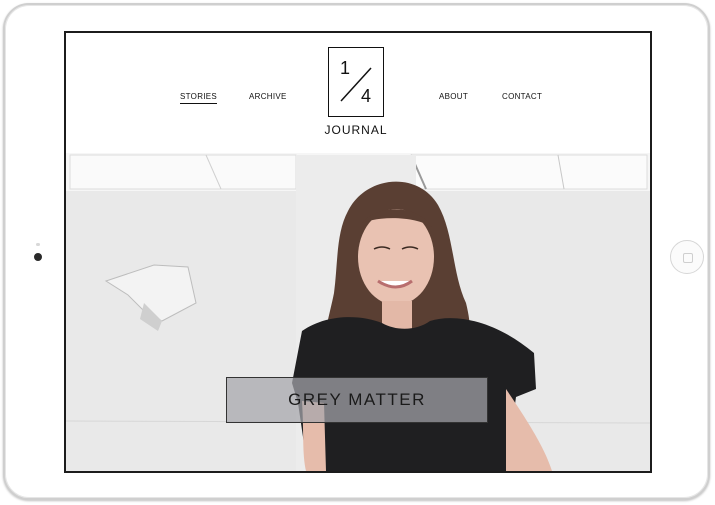  Describe the element at coordinates (268, 96) in the screenshot. I see `nav-archive: ARCHIVE` at that location.